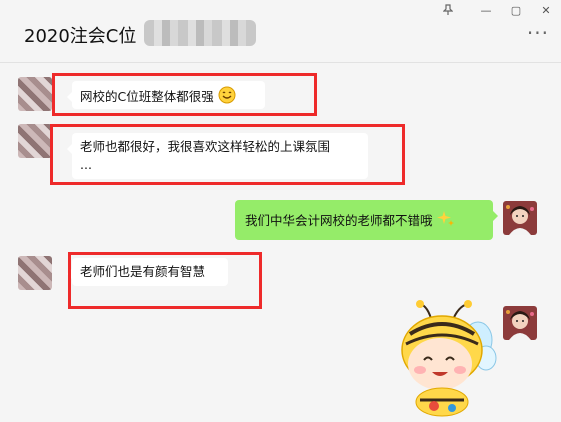 Image resolution: width=561 pixels, height=422 pixels. I want to click on chat-header: — ▢ ✕ 2020注会C位 ···, so click(280, 31).